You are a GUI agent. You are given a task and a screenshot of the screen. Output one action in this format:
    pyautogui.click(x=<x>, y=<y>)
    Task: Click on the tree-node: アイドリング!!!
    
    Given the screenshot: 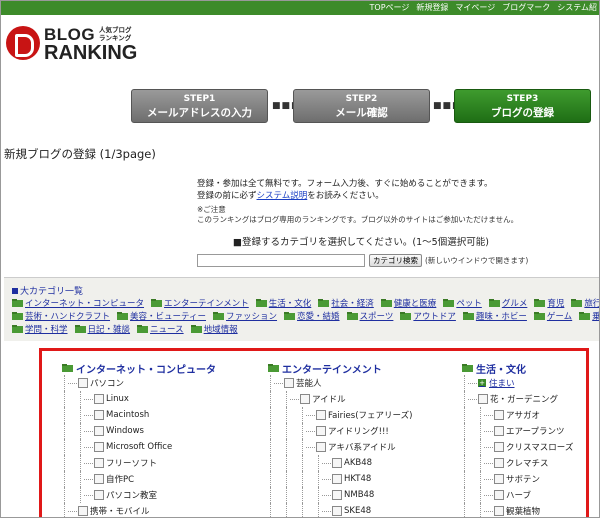 What is the action you would take?
    pyautogui.click(x=340, y=431)
    